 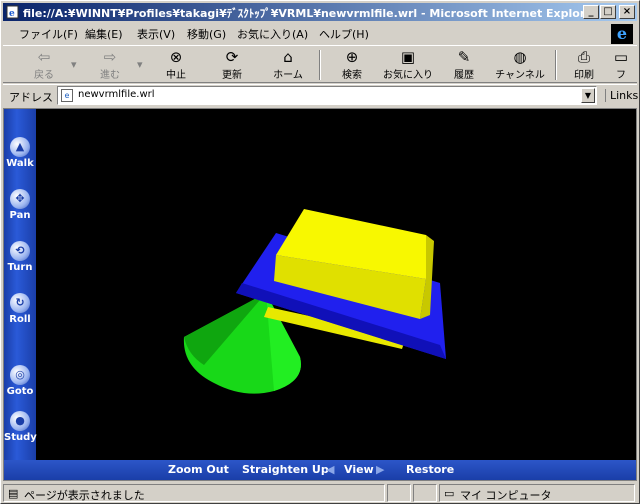 I want to click on fullscreen-button: ▭ フ, so click(x=621, y=65).